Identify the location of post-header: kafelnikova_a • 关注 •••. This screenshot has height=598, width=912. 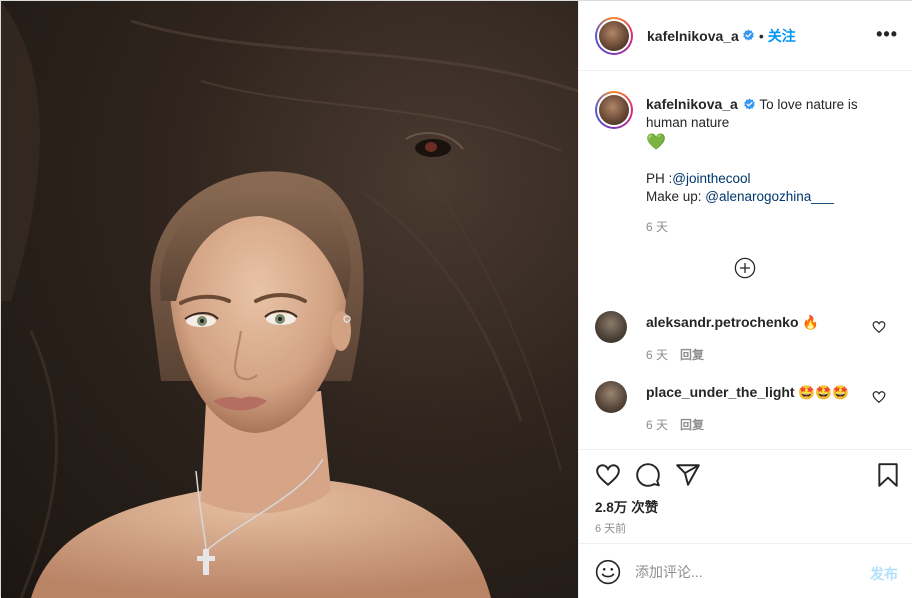
(745, 36).